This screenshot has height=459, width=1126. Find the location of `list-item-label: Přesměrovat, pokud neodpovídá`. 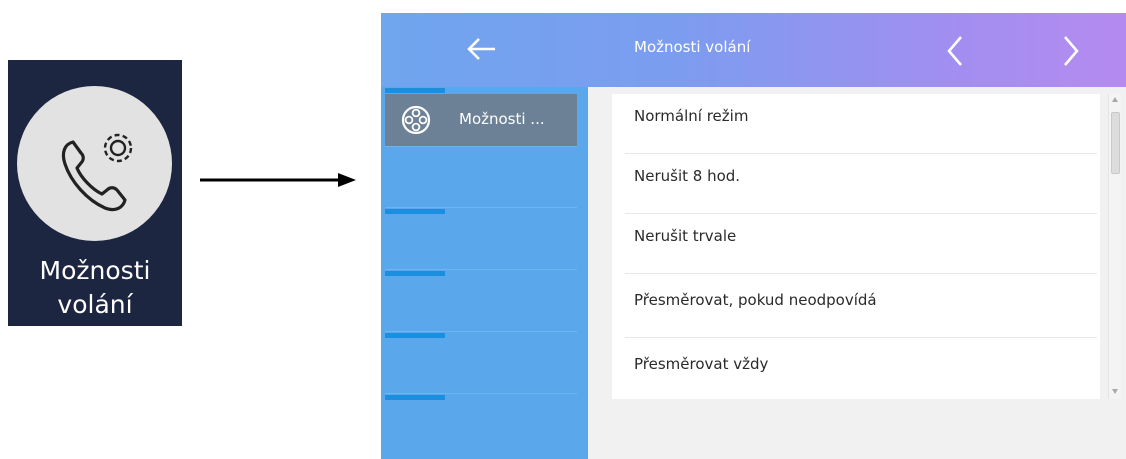

list-item-label: Přesměrovat, pokud neodpovídá is located at coordinates (755, 300).